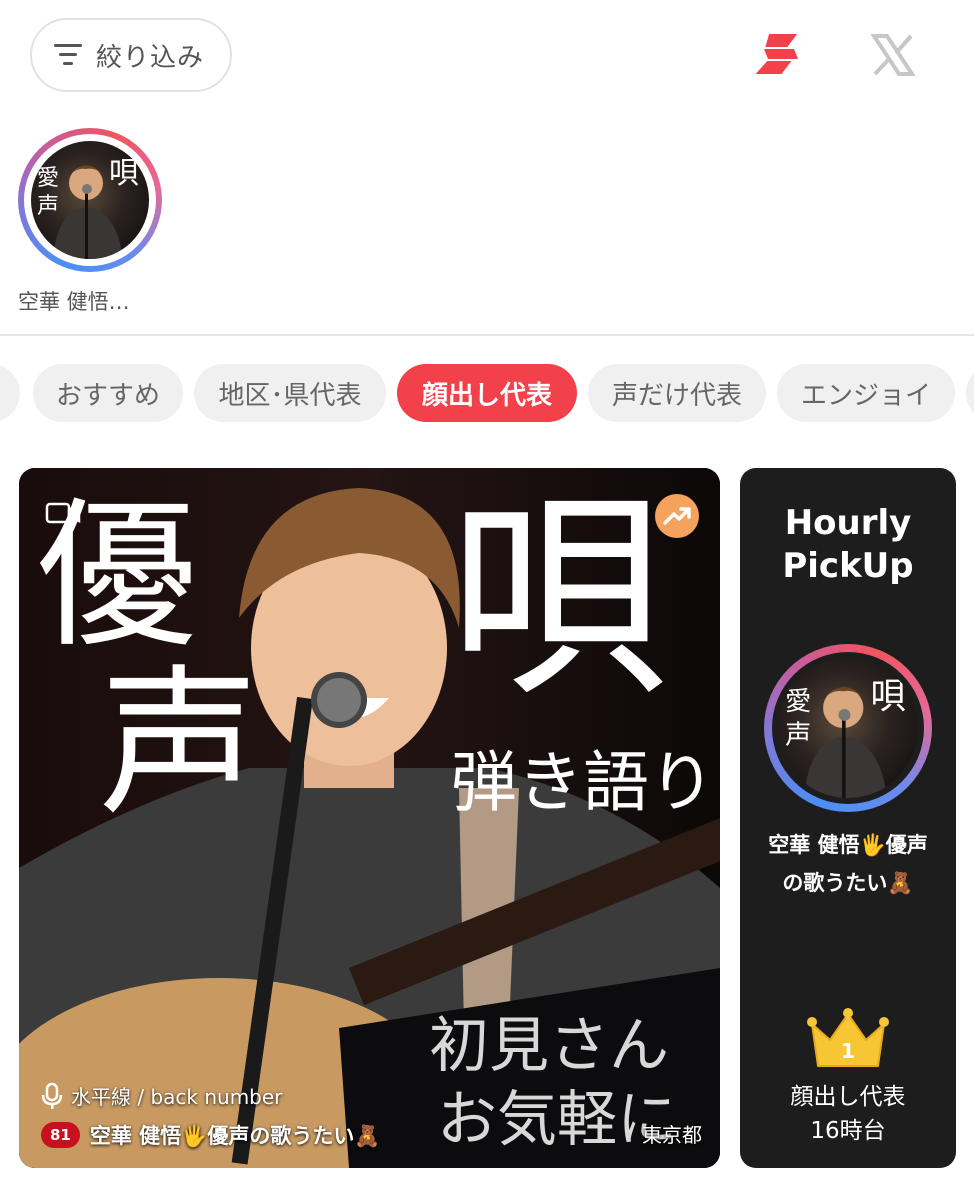  I want to click on thumb-text-3: 唄, so click(559, 598).